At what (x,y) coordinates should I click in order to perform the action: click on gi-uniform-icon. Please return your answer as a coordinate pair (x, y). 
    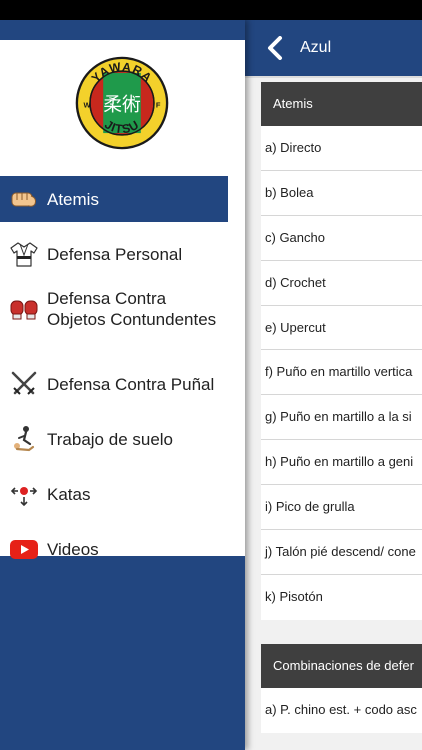
    Looking at the image, I should click on (24, 254).